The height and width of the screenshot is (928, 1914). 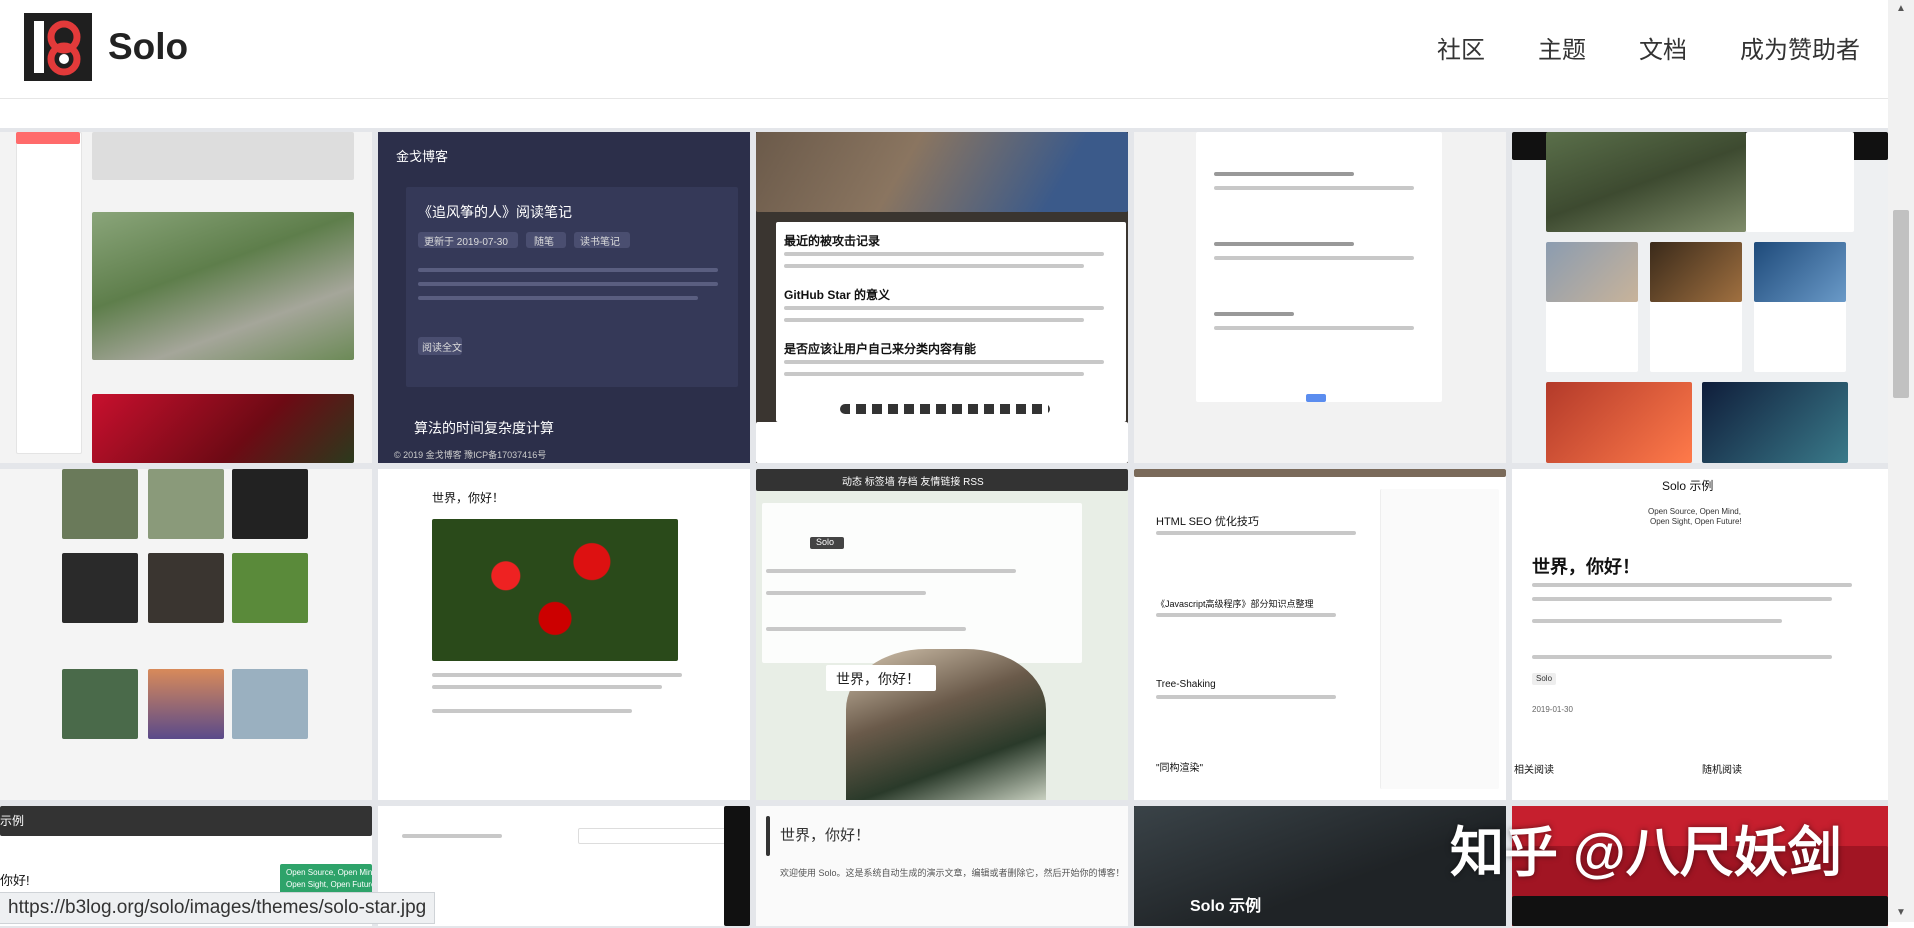 What do you see at coordinates (148, 47) in the screenshot?
I see `brand-name: Solo` at bounding box center [148, 47].